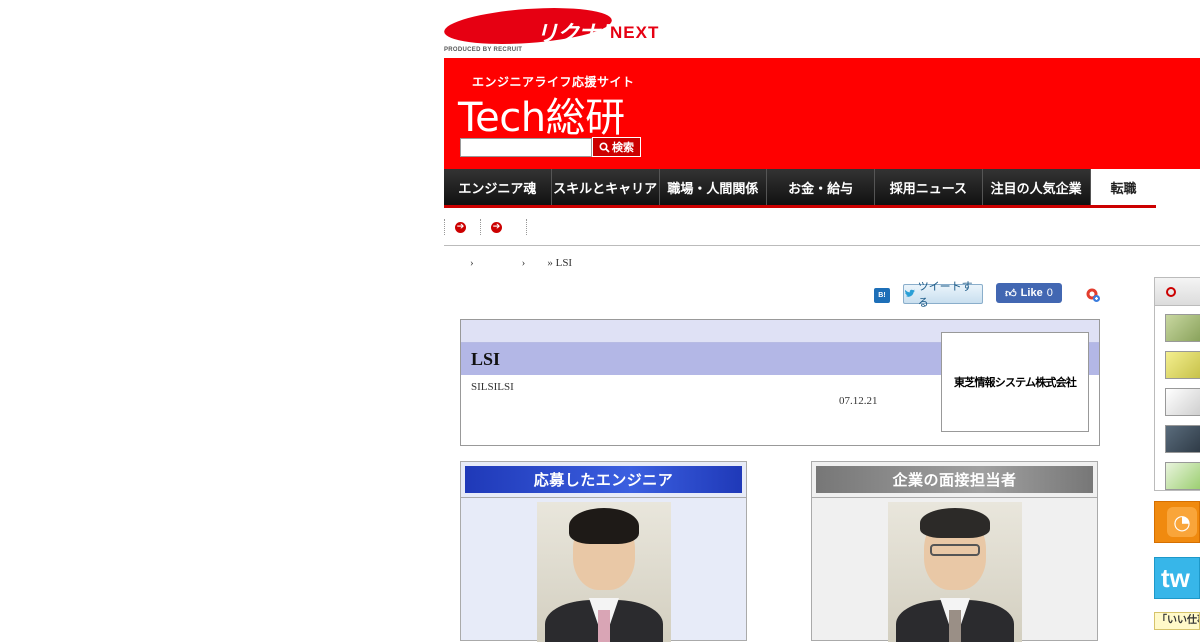  I want to click on nav-item-salary: お金・給与, so click(821, 187).